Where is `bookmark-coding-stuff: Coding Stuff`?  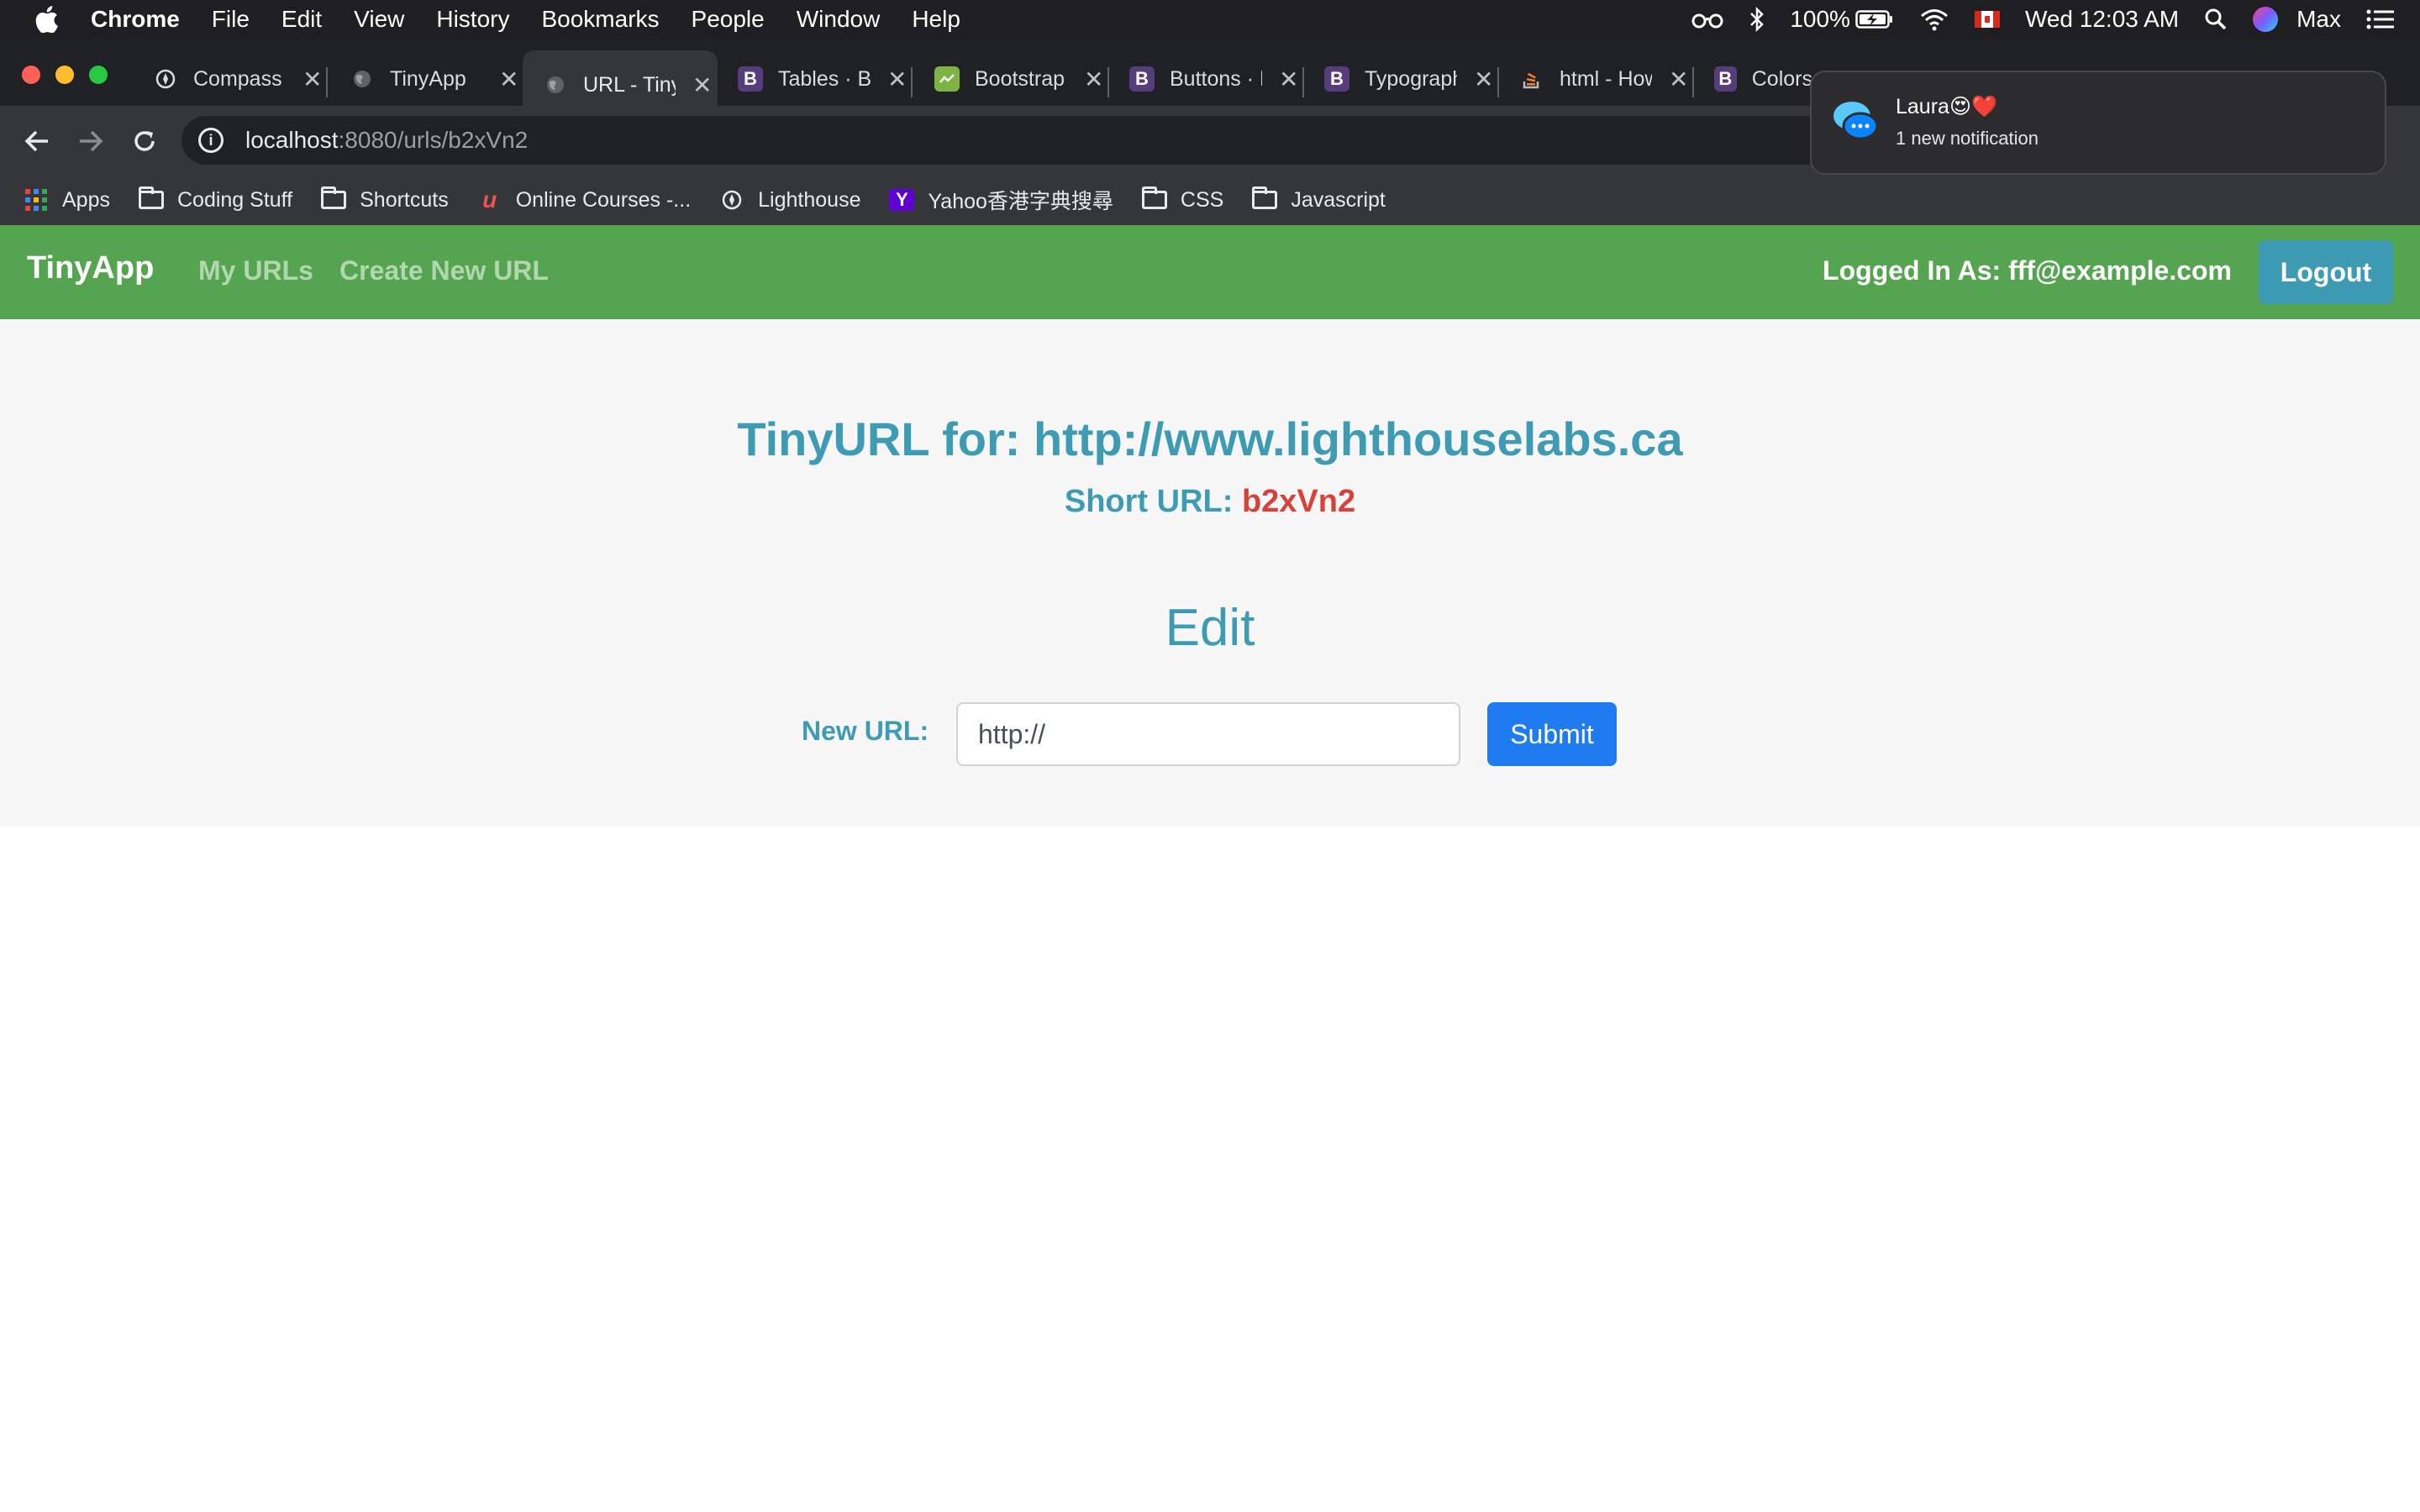 bookmark-coding-stuff: Coding Stuff is located at coordinates (216, 199).